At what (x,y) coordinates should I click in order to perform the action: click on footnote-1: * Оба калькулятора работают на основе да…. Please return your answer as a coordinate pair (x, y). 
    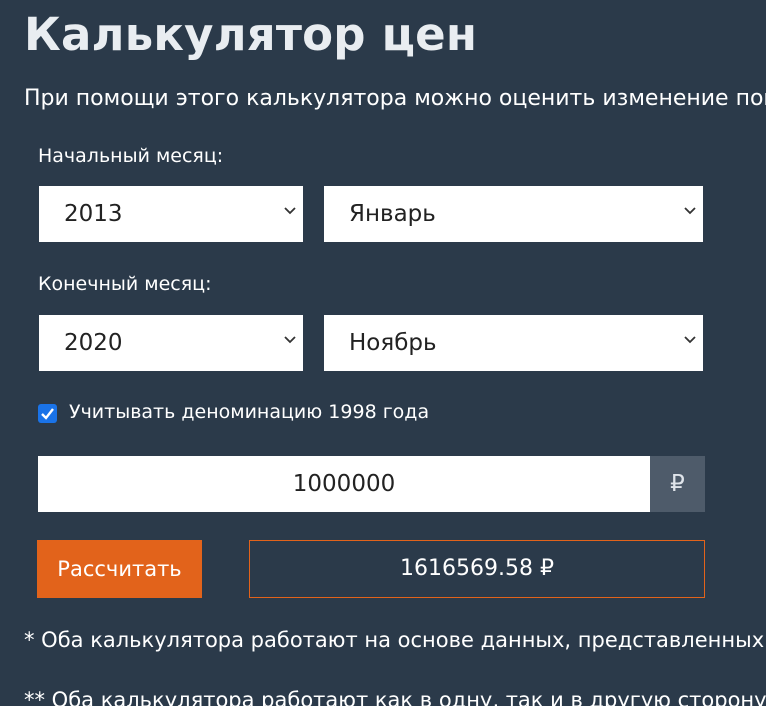
    Looking at the image, I should click on (394, 640).